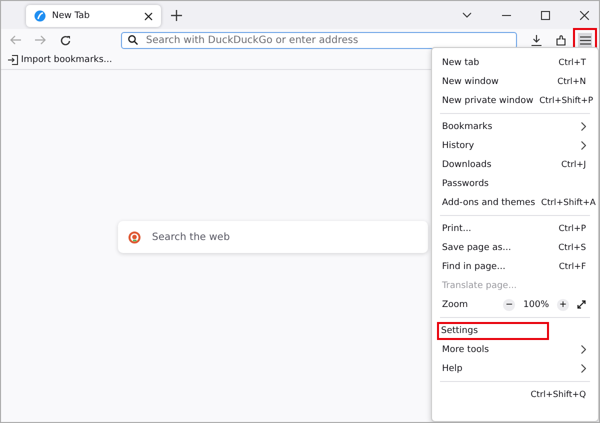 The width and height of the screenshot is (600, 423). What do you see at coordinates (509, 304) in the screenshot?
I see `zoom-out-button: −` at bounding box center [509, 304].